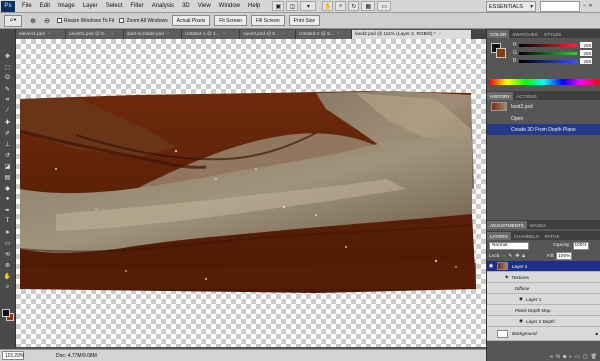 This screenshot has width=600, height=361. What do you see at coordinates (308, 6) in the screenshot?
I see `zoom-level-icon: ▾` at bounding box center [308, 6].